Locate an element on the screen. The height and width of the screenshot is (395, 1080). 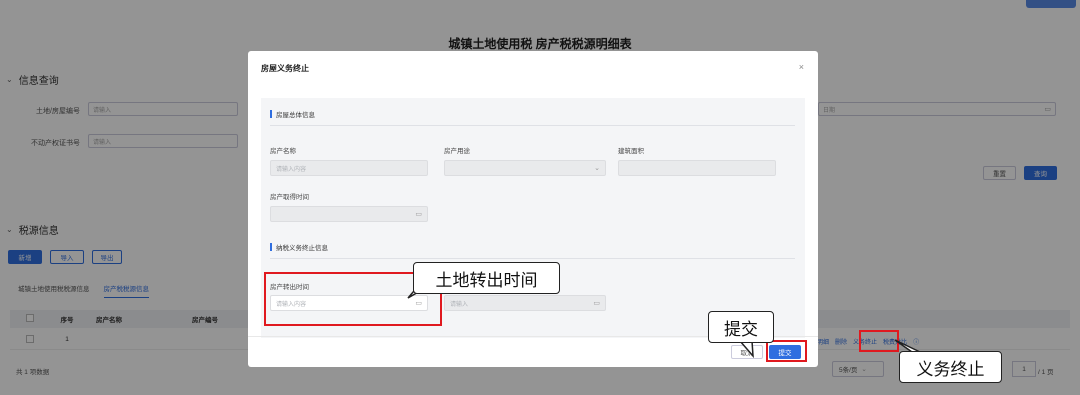
callout-terminate: 义务终止 is located at coordinates (950, 367).